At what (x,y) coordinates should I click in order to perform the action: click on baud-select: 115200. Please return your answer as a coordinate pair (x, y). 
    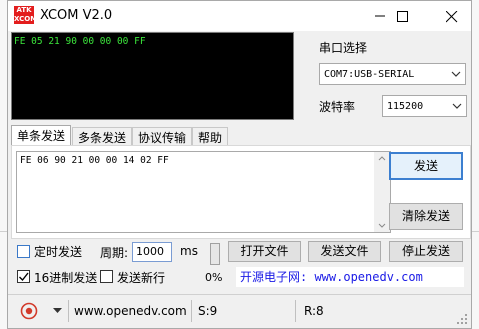
    Looking at the image, I should click on (424, 106).